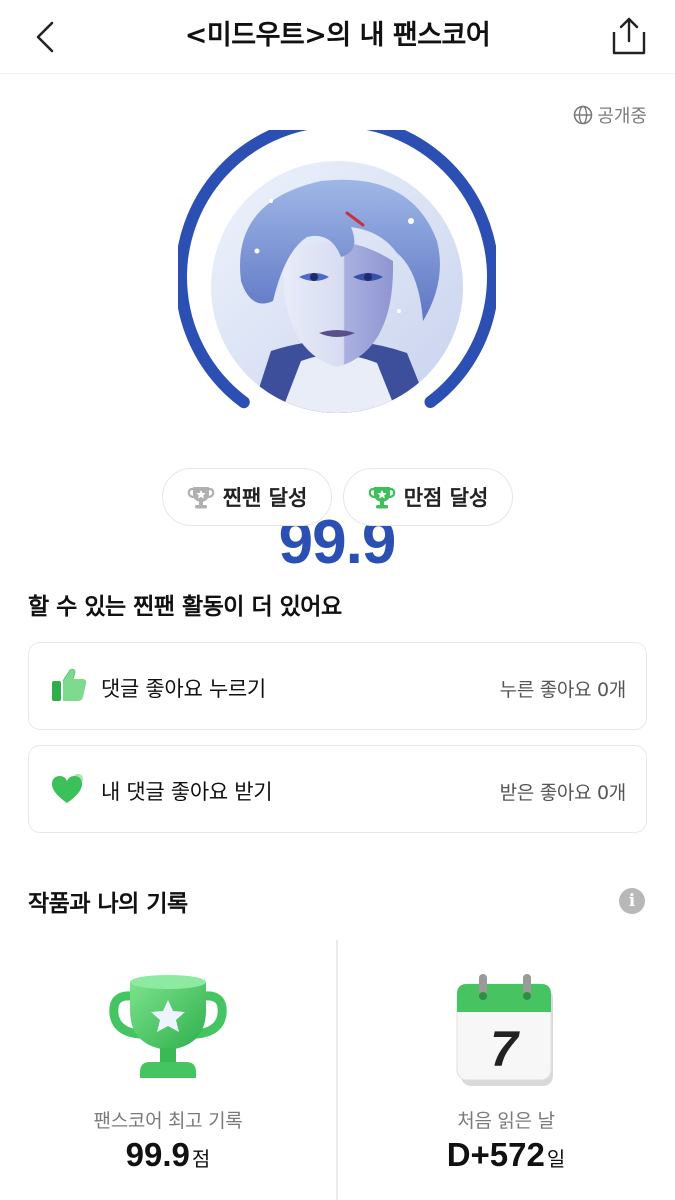 The width and height of the screenshot is (675, 1200). Describe the element at coordinates (505, 1049) in the screenshot. I see `calendar-day-number: 7` at that location.